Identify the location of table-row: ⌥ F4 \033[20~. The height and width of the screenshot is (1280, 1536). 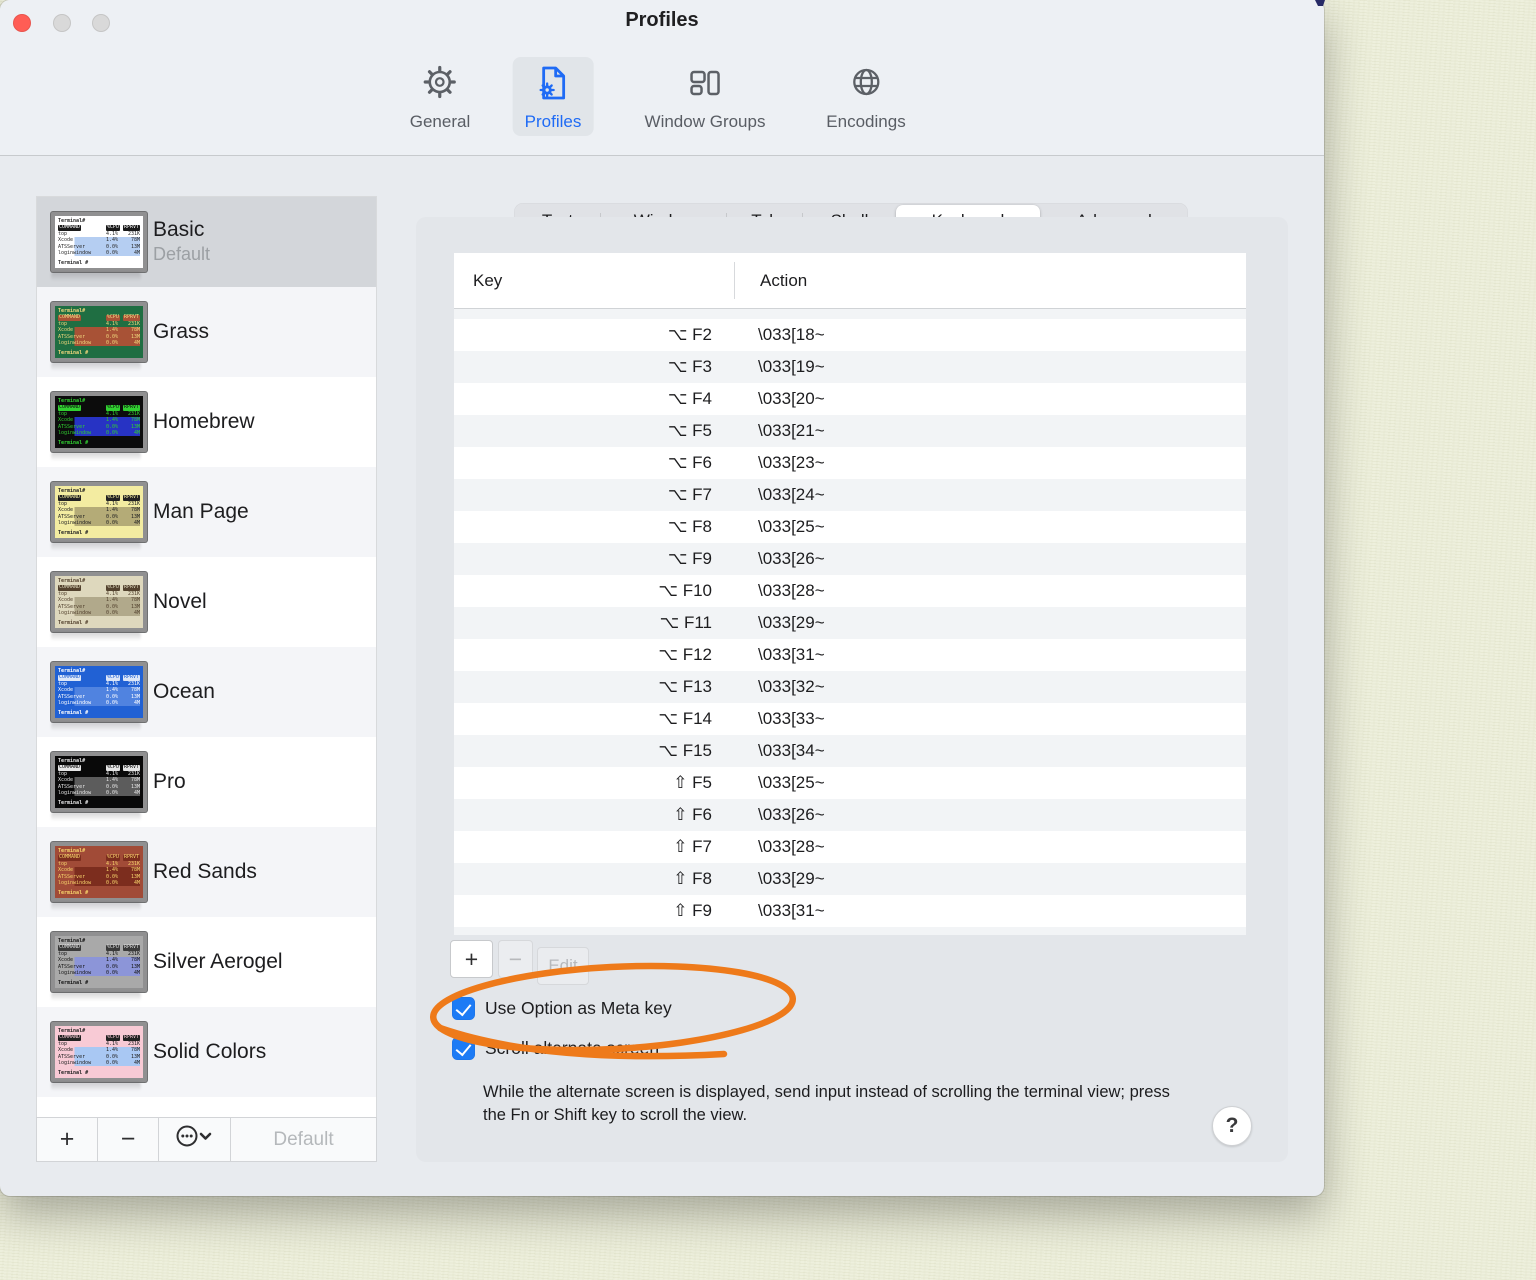
(850, 399).